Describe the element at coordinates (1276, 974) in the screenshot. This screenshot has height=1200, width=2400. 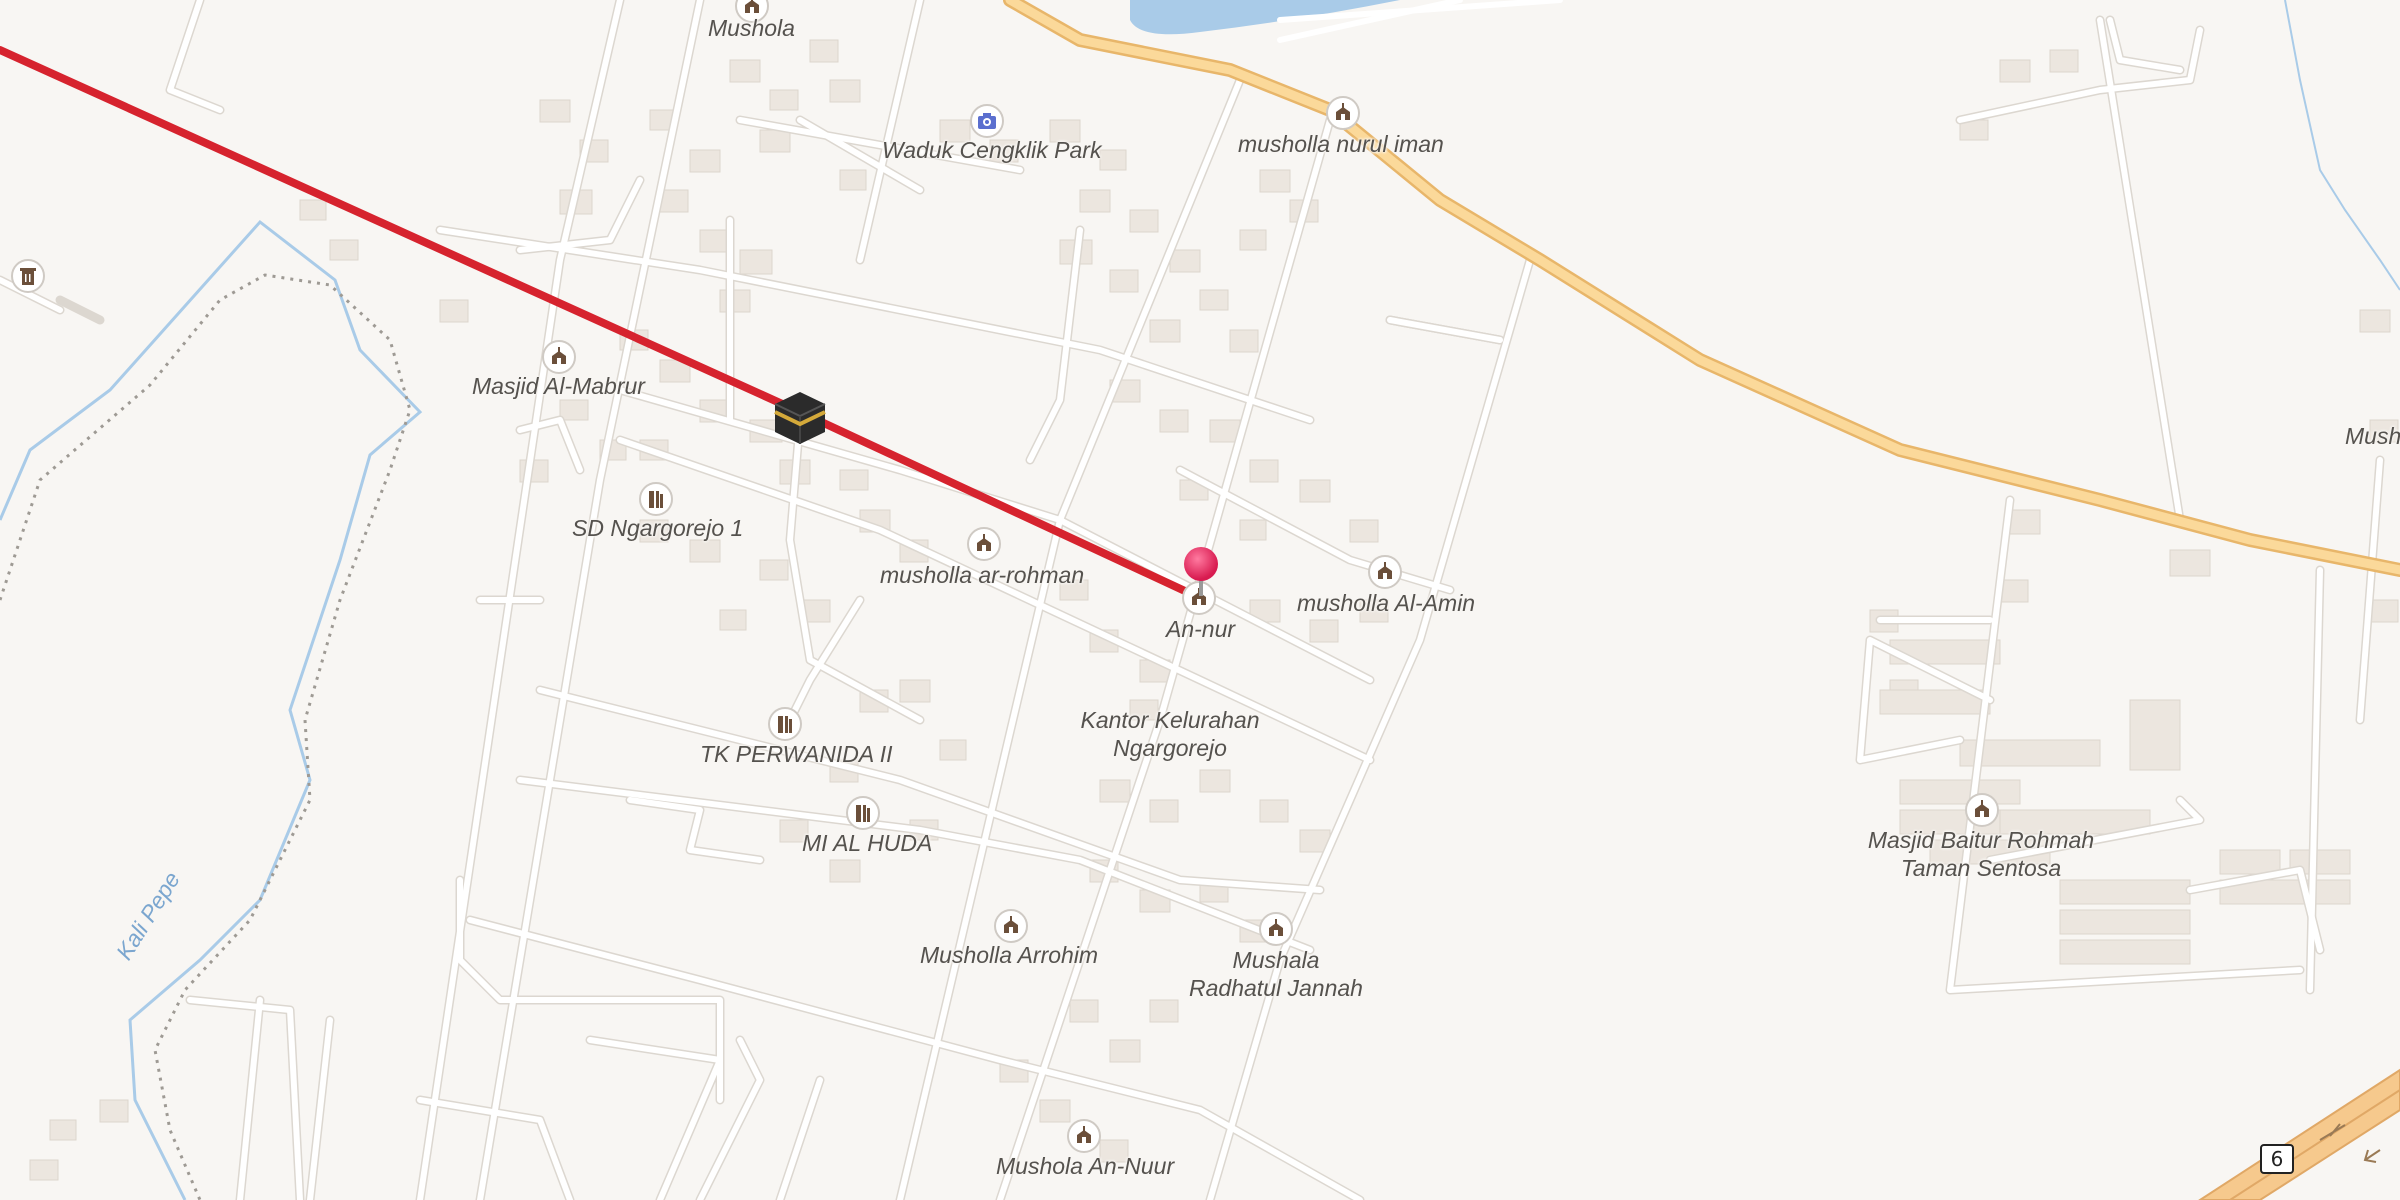
I see `label-mushala-radhatul-jannah: Mushala Radhatul Jannah` at that location.